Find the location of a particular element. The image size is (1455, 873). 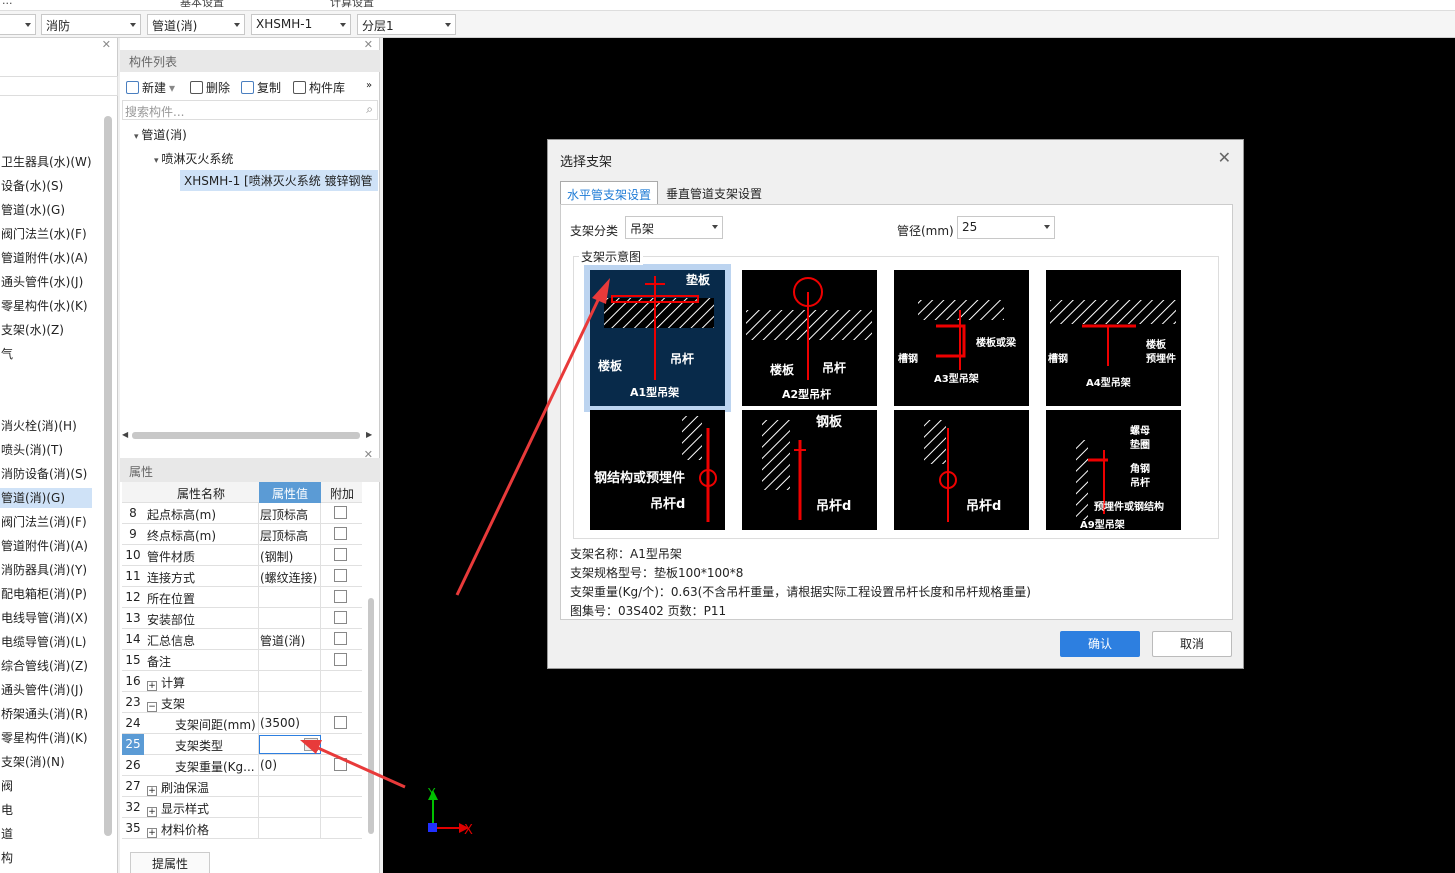

nav-item: 电线导管(消)(X) is located at coordinates (44, 618).